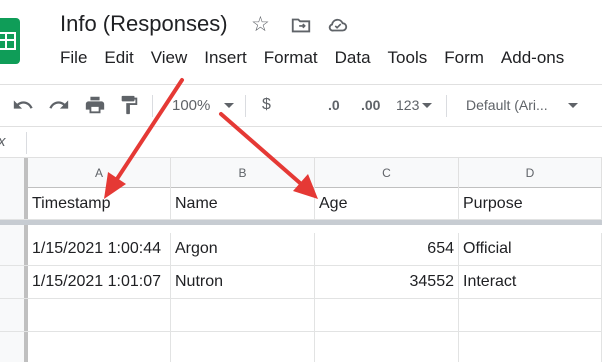  What do you see at coordinates (408, 105) in the screenshot?
I see `more-formats-label: 123` at bounding box center [408, 105].